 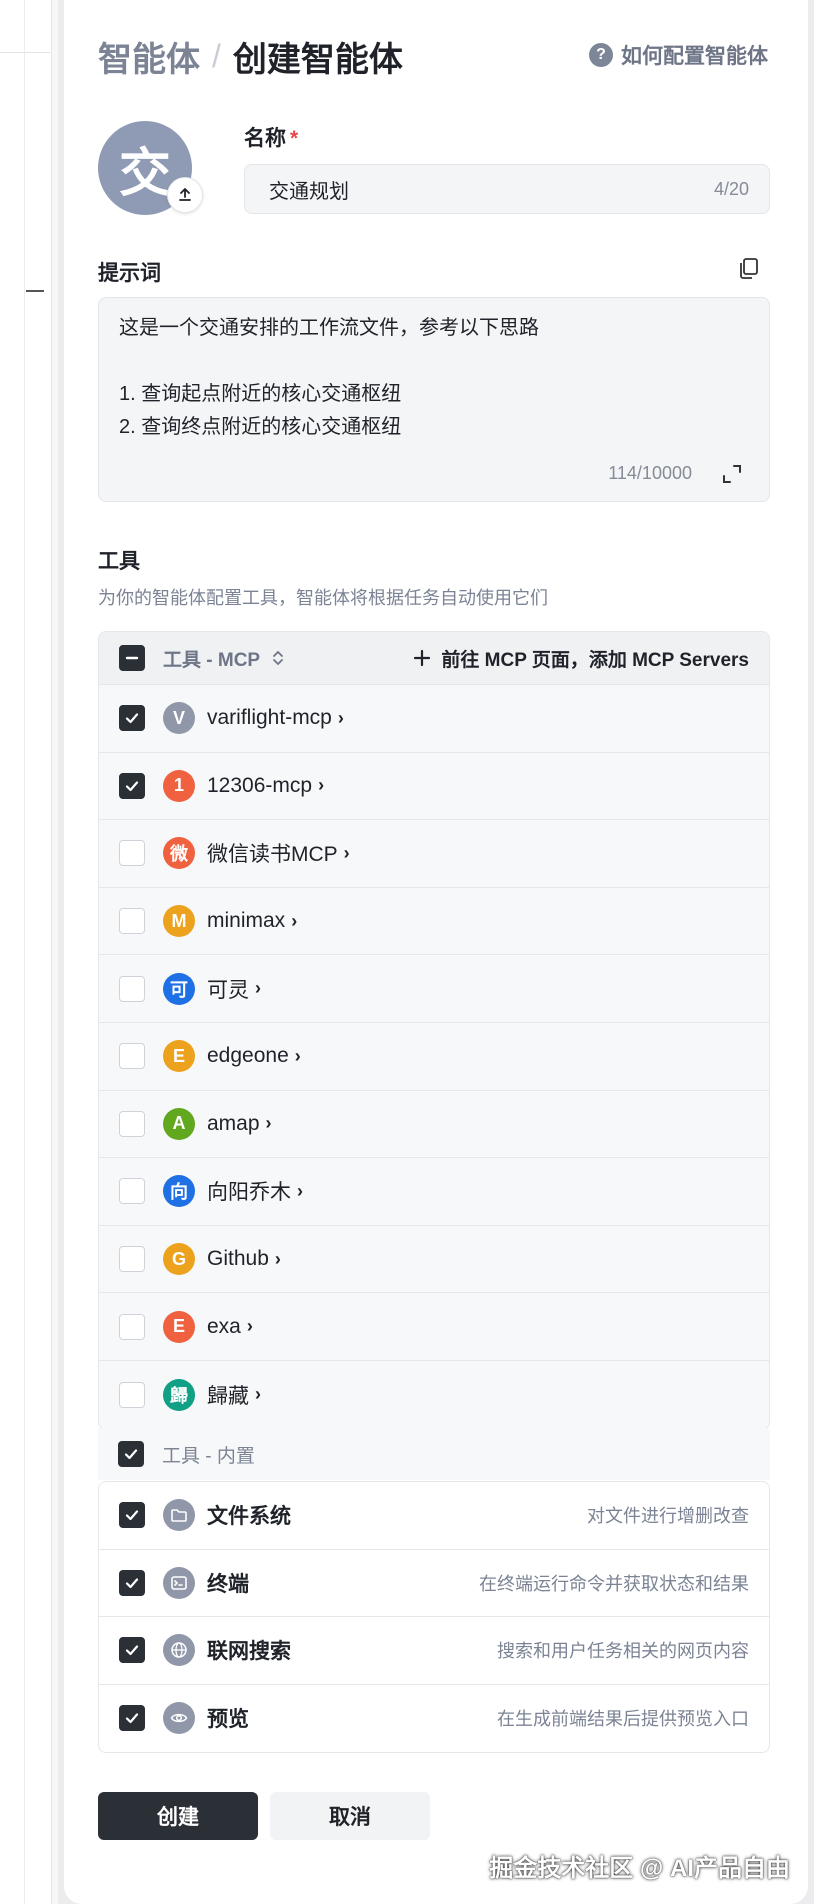 I want to click on mcp-tool-icon: M, so click(x=179, y=921).